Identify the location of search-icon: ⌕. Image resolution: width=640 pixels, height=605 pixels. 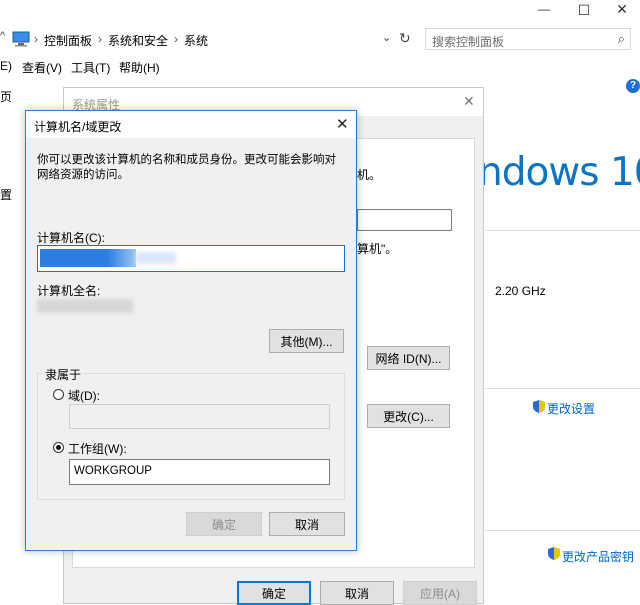
(621, 38).